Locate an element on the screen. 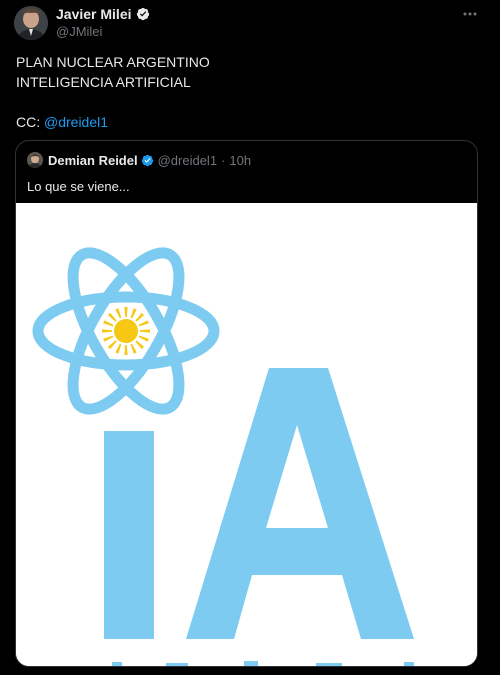  mention-link: @dreidel1 is located at coordinates (76, 122).